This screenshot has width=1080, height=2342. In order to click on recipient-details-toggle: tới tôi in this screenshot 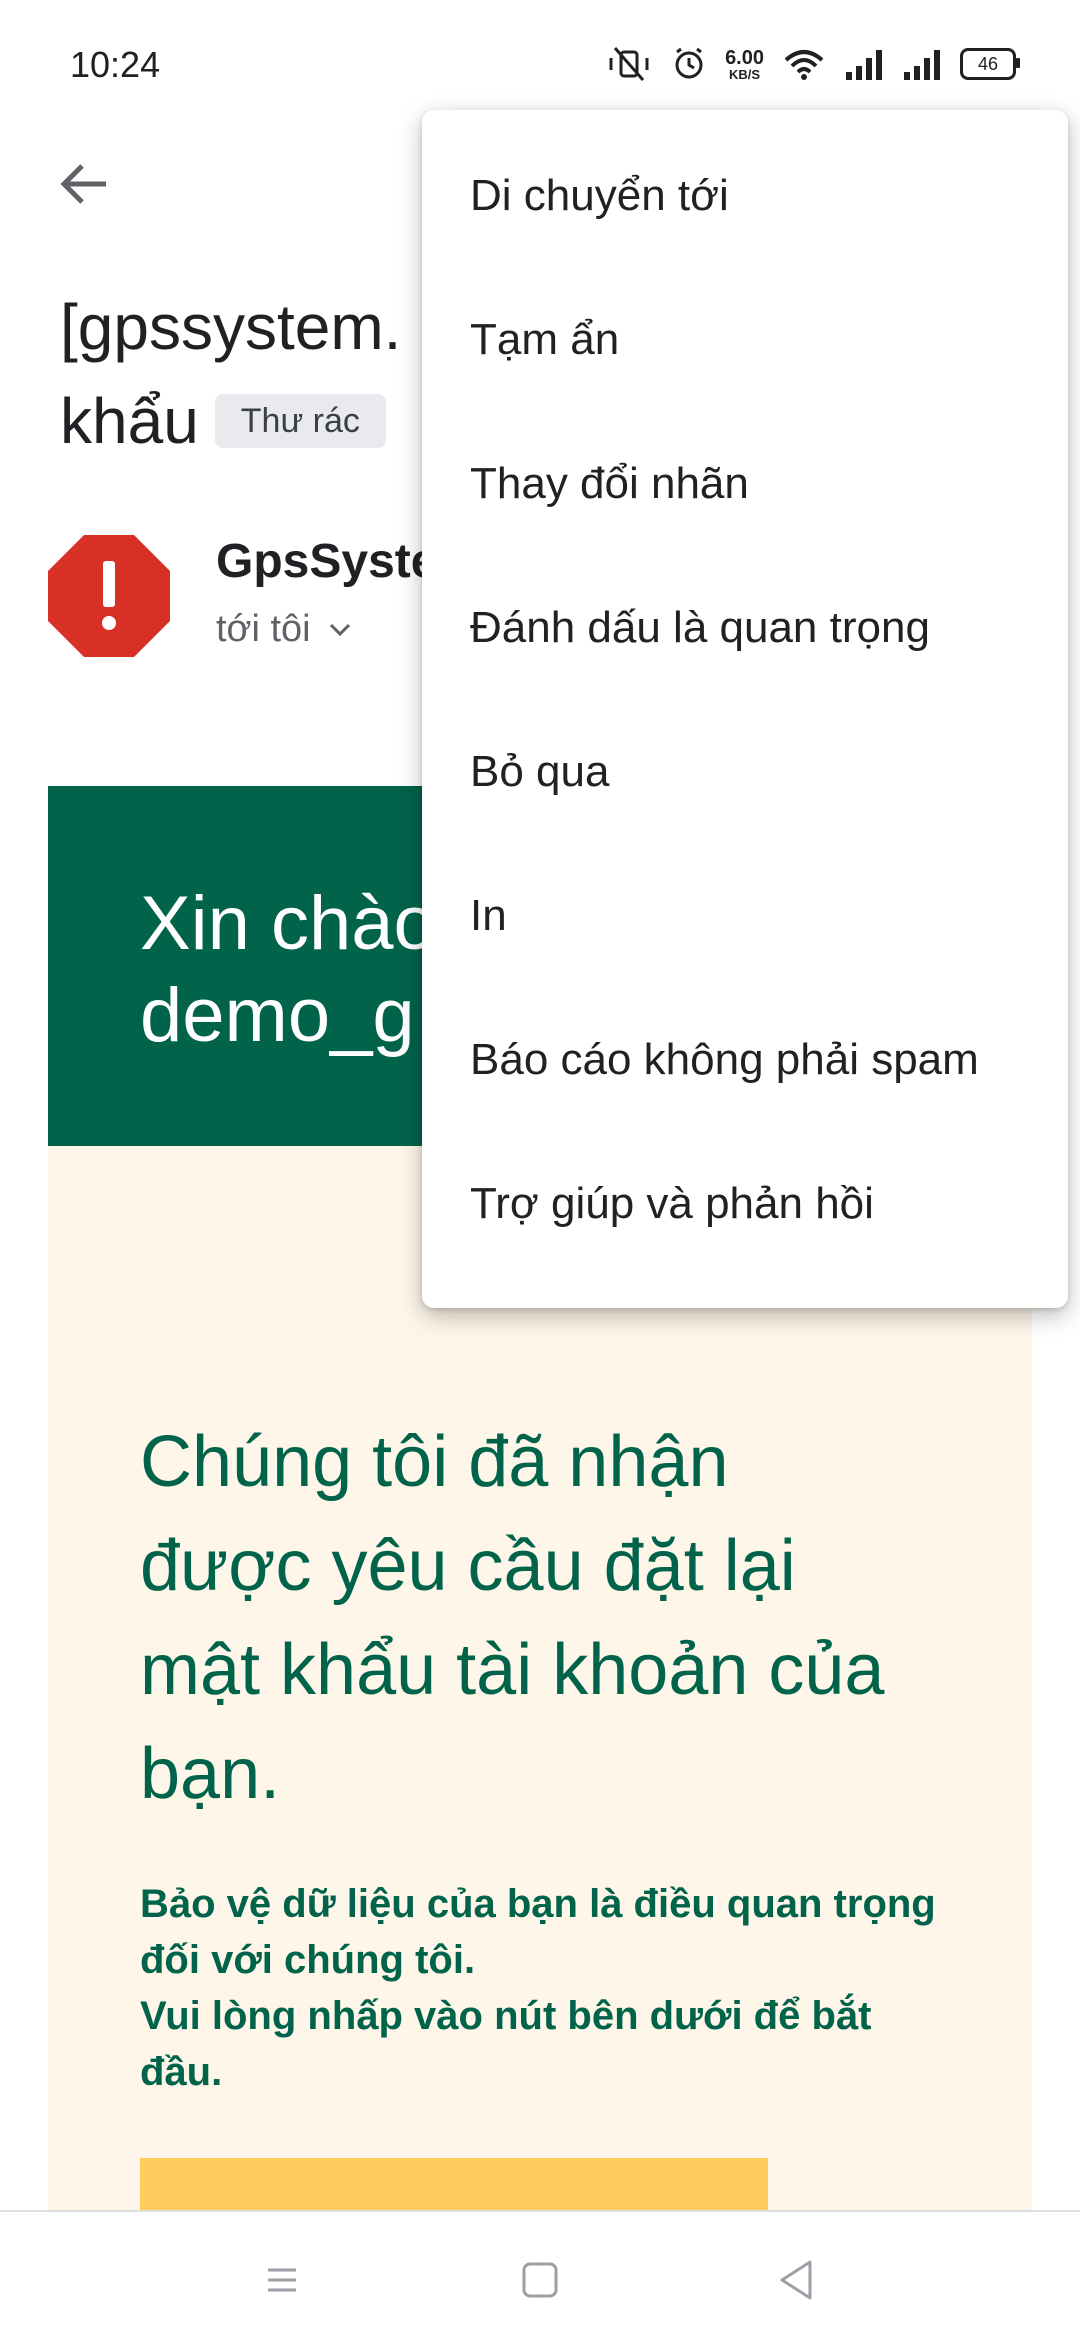, I will do `click(285, 629)`.